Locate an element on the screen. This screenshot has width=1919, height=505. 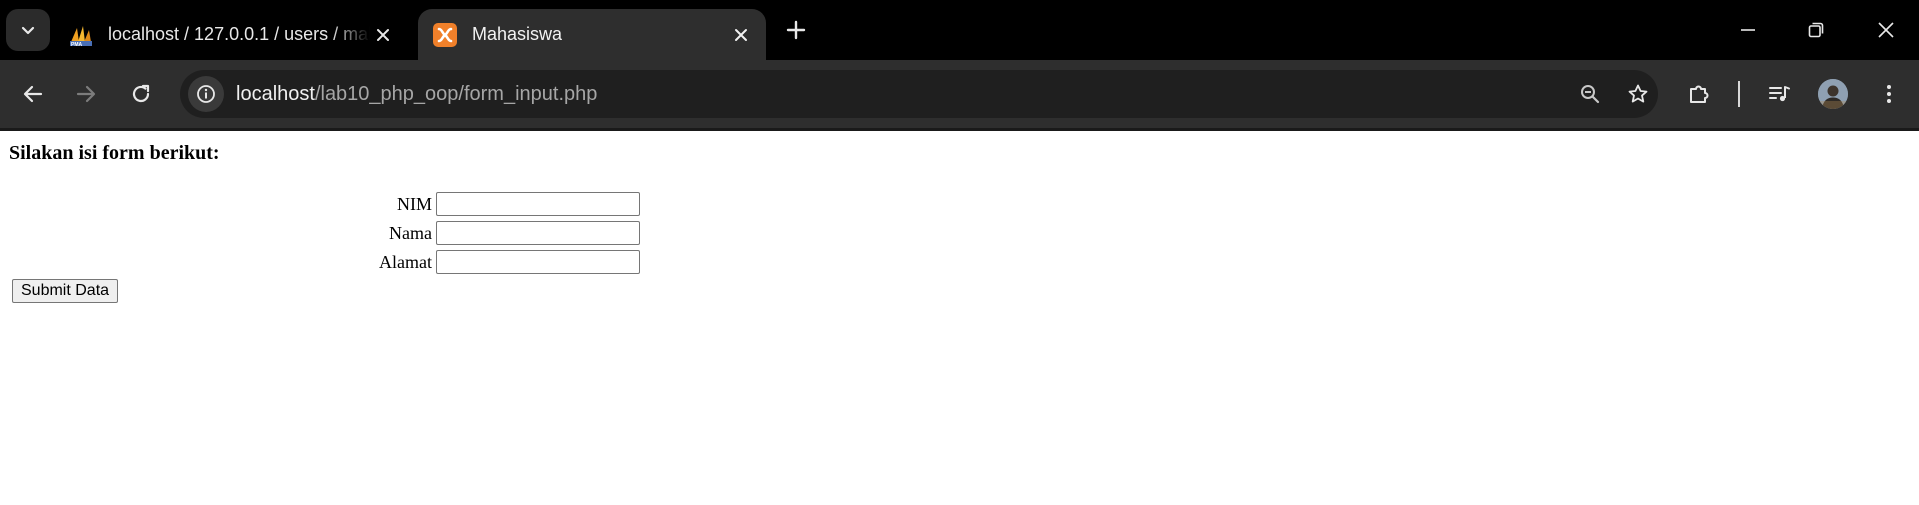
more-vertical-icon is located at coordinates (1889, 94).